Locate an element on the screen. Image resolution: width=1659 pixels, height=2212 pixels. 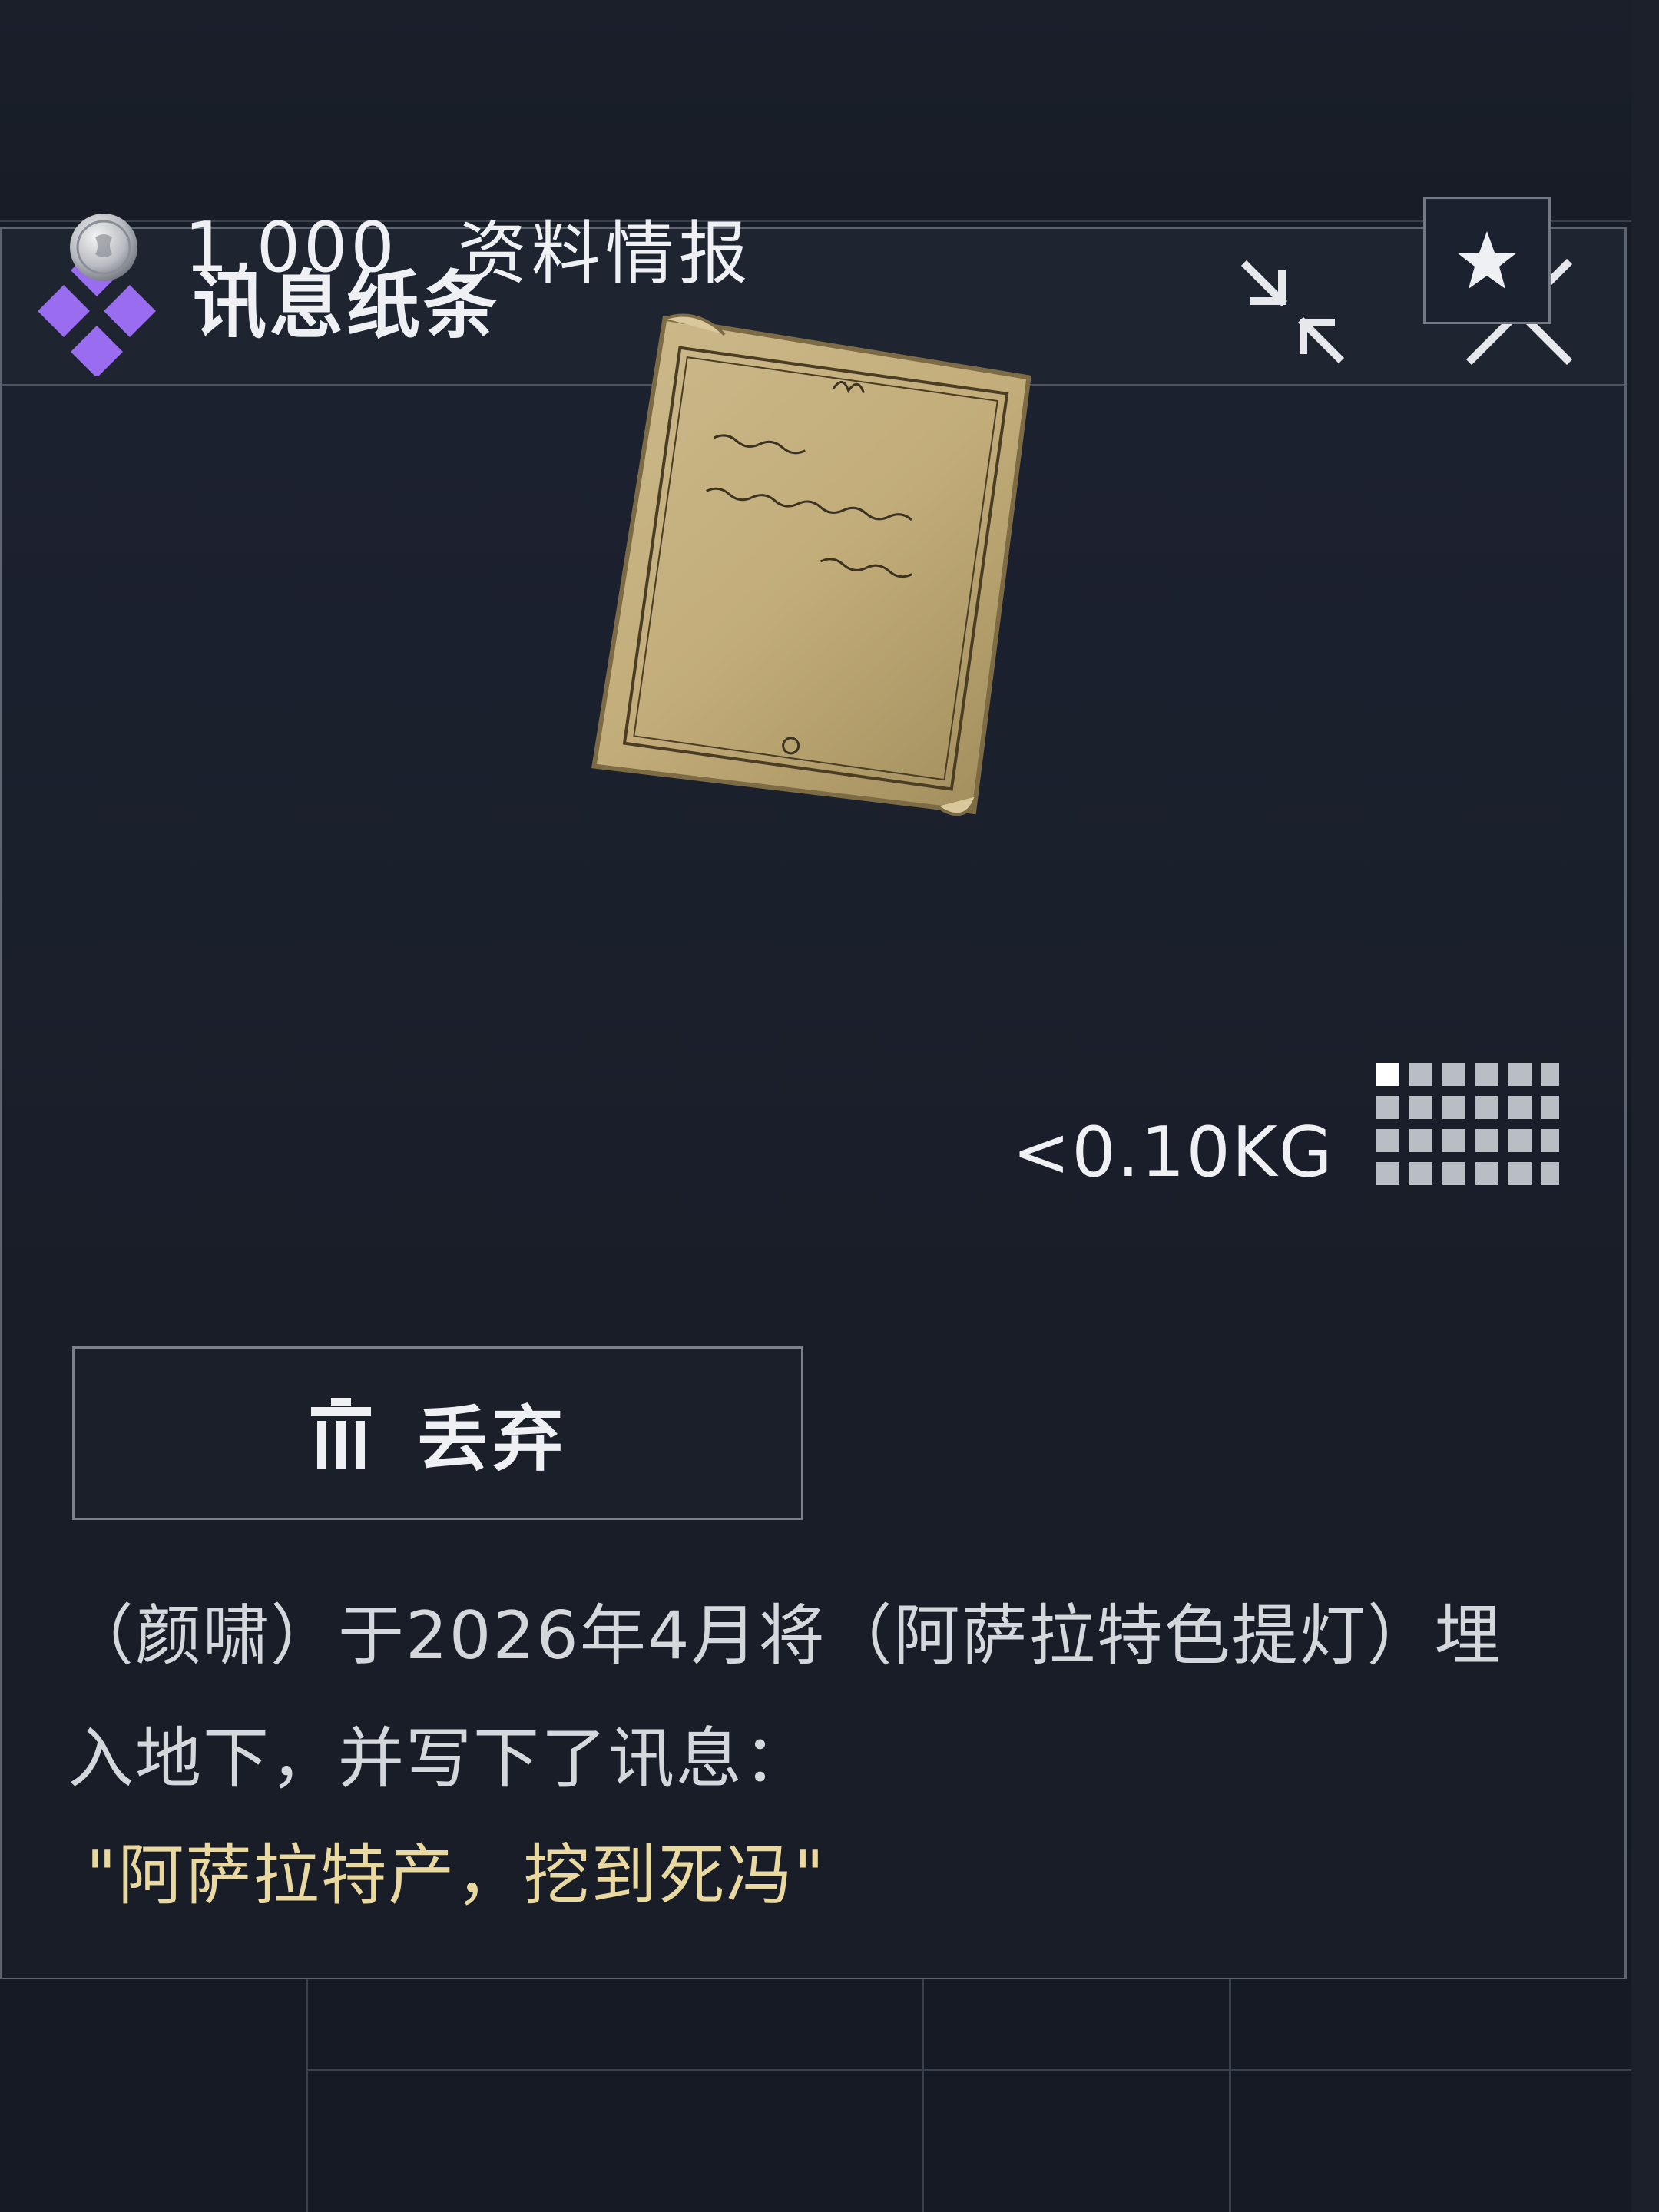
item-category: 资料情报 is located at coordinates (605, 254).